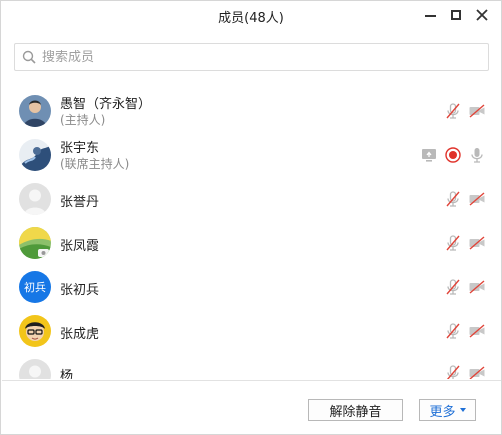 The image size is (502, 435). I want to click on member-name: 张成虎, so click(80, 334).